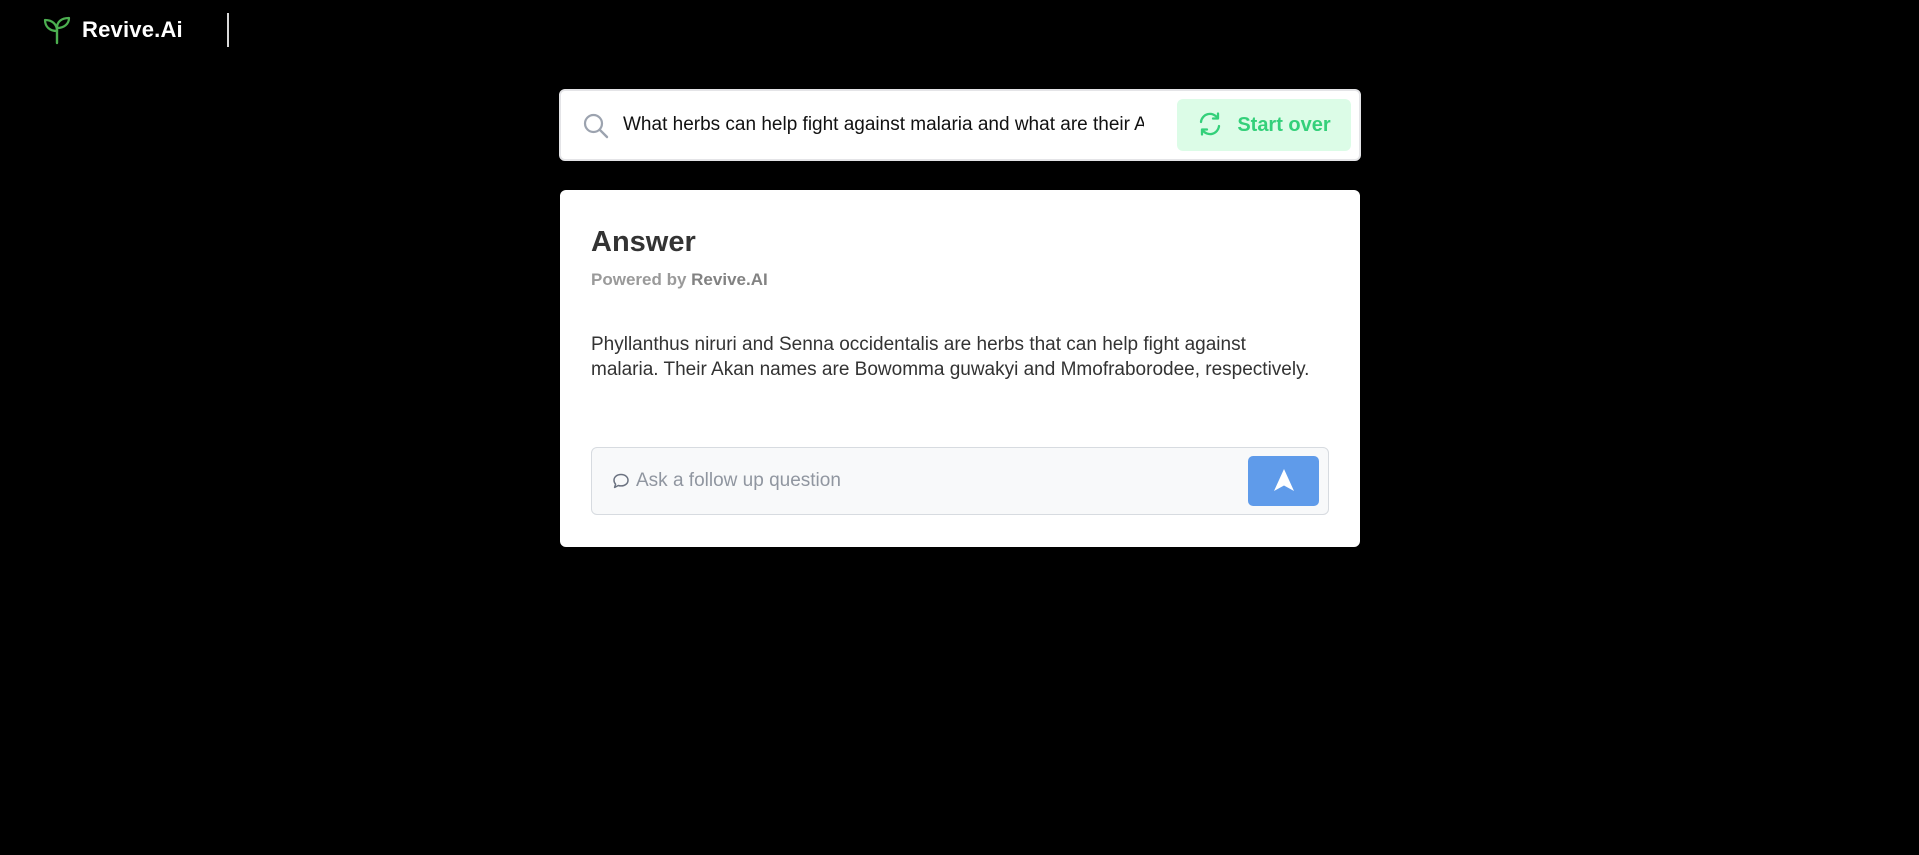 Image resolution: width=1919 pixels, height=855 pixels. Describe the element at coordinates (959, 30) in the screenshot. I see `top-bar: Revive.Ai` at that location.